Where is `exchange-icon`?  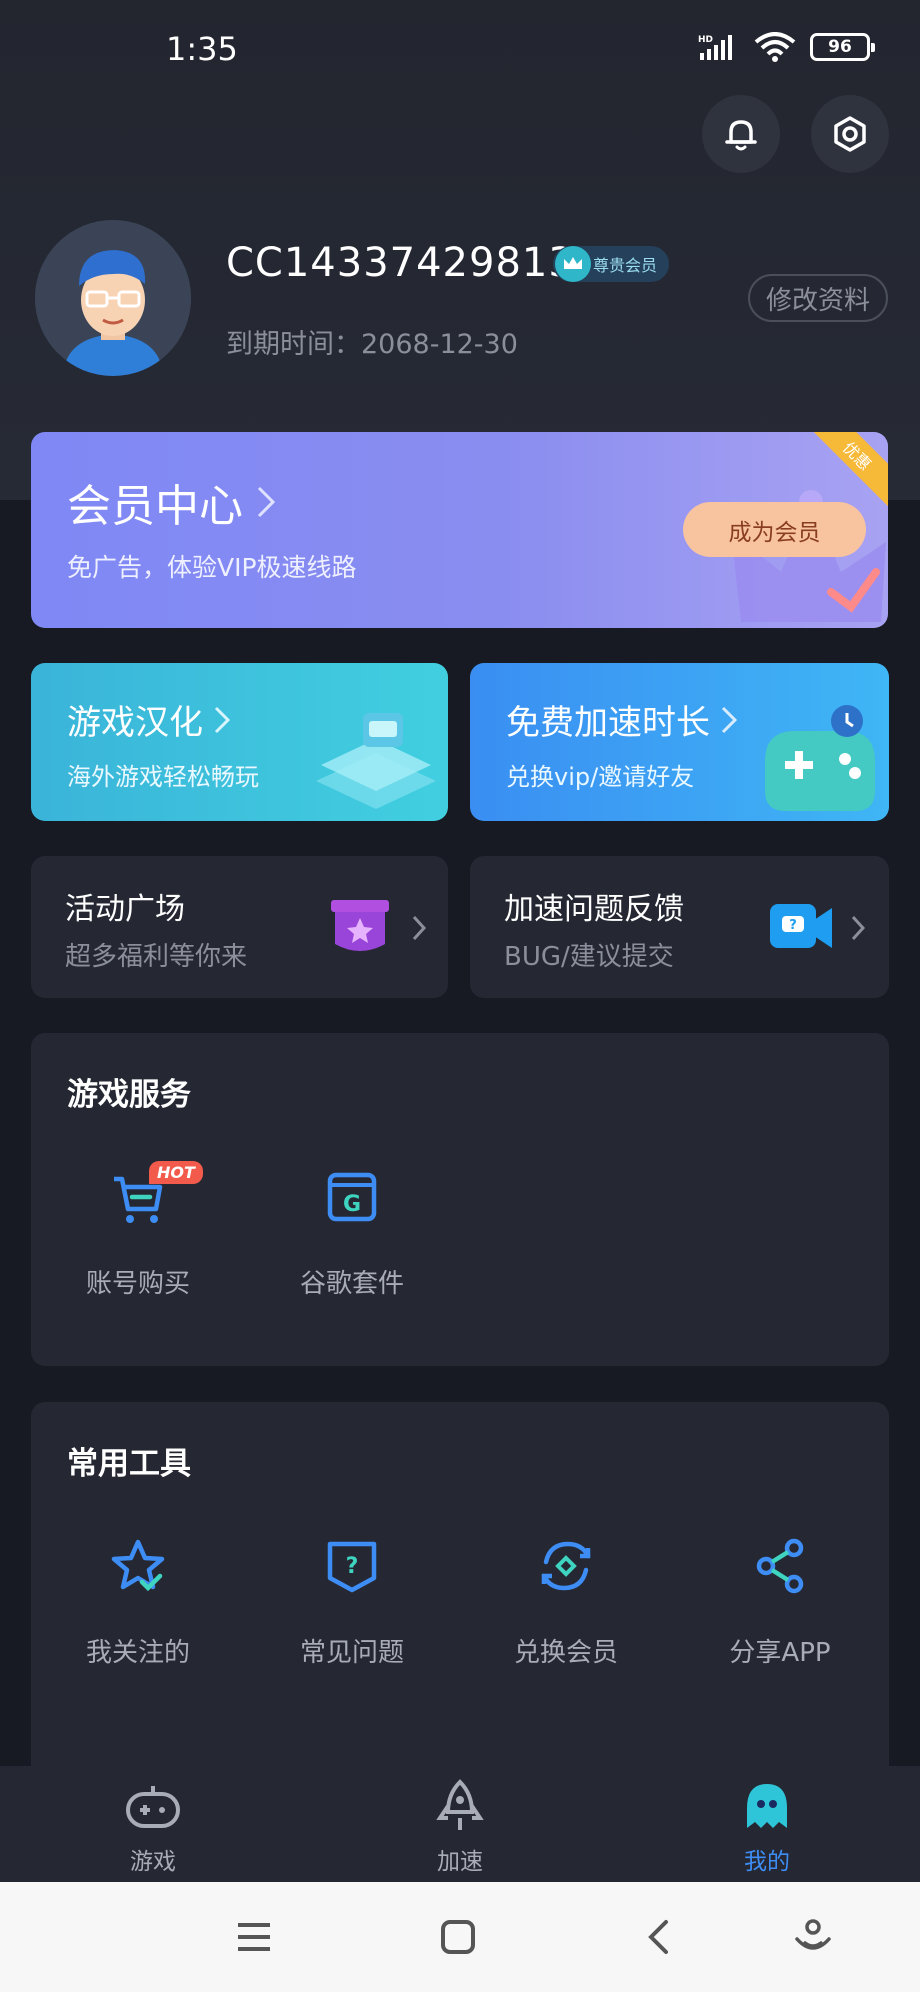
exchange-icon is located at coordinates (566, 1566).